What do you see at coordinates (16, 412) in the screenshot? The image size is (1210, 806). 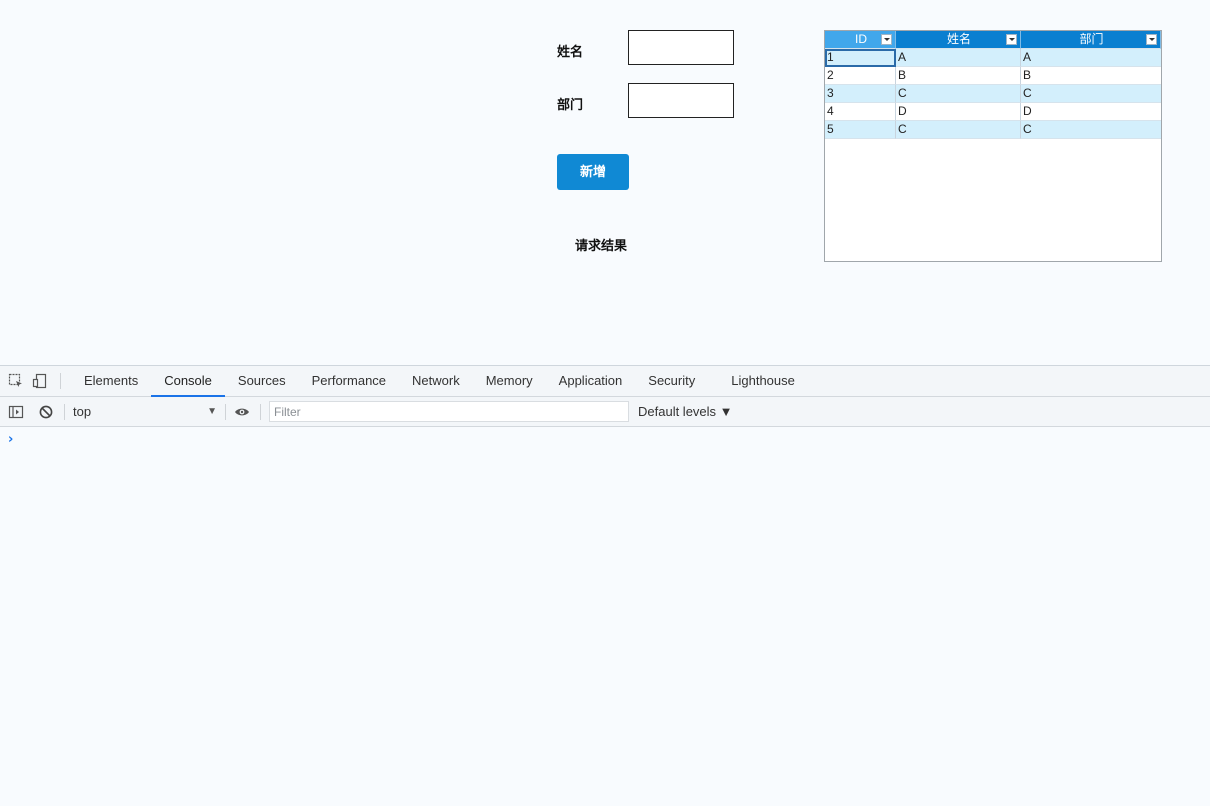 I see `sidebar-toggle-icon` at bounding box center [16, 412].